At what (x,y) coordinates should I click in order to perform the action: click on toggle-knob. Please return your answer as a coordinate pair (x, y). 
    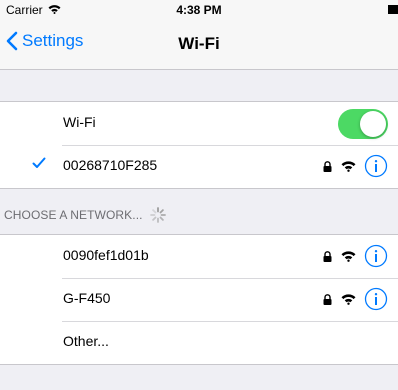
    Looking at the image, I should click on (373, 124).